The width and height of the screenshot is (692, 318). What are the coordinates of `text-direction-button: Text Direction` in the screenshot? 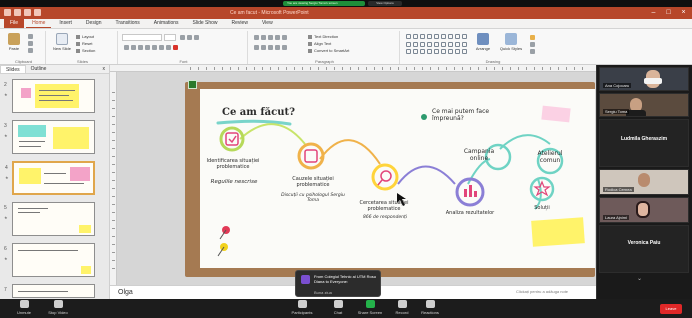 It's located at (323, 36).